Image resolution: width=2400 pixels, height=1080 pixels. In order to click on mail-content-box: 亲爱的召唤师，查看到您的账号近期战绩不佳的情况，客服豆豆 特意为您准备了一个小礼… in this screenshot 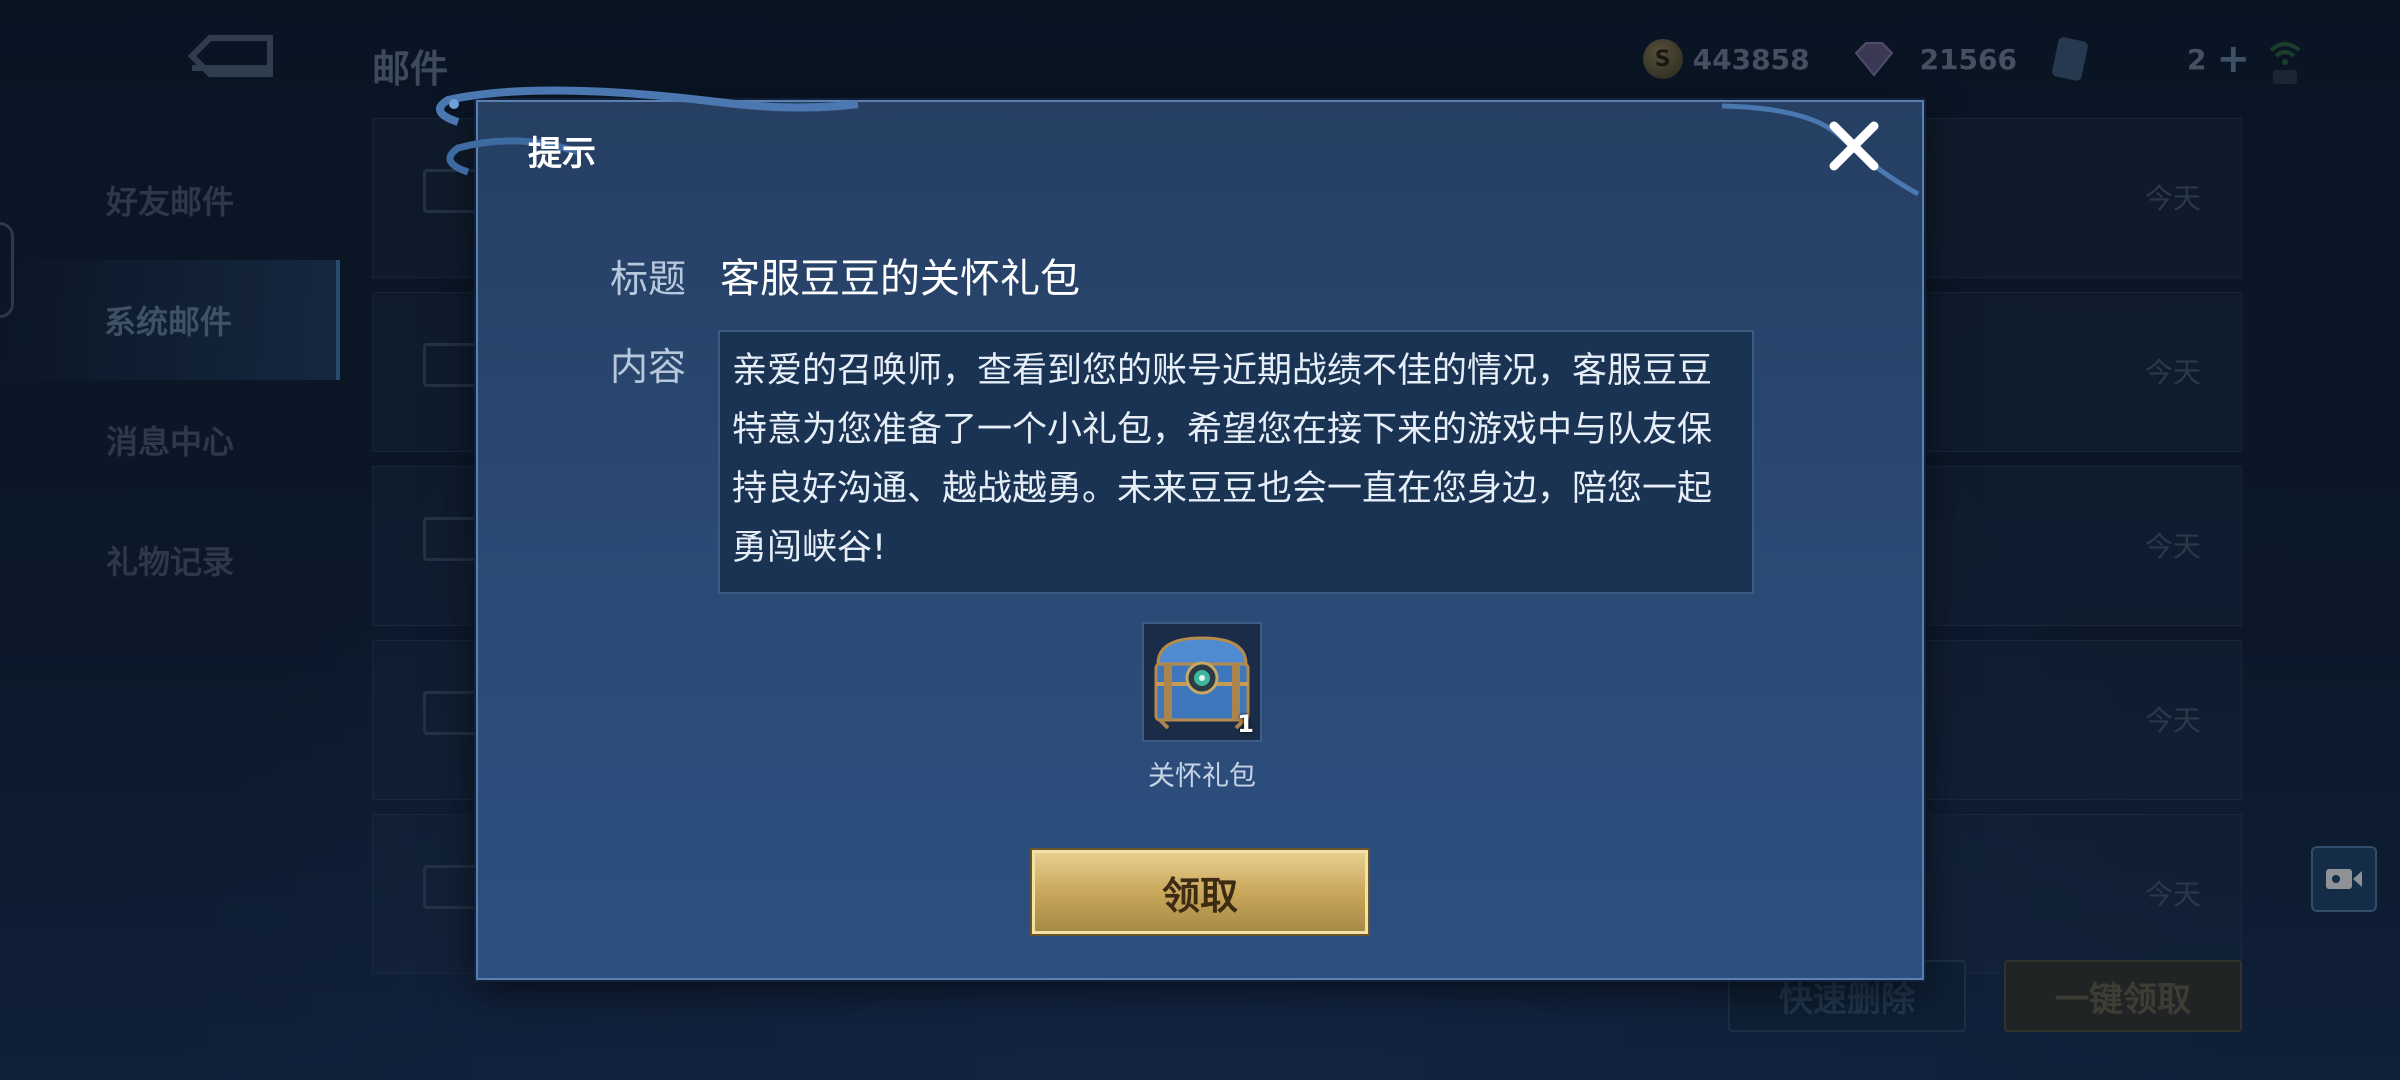, I will do `click(1236, 462)`.